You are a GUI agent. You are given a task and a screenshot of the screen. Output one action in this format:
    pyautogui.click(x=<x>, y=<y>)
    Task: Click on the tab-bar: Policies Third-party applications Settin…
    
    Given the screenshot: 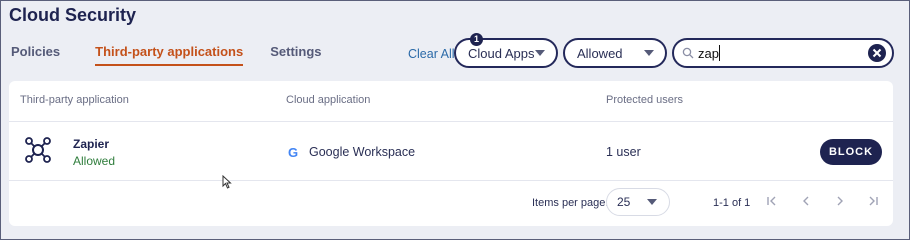 What is the action you would take?
    pyautogui.click(x=180, y=55)
    